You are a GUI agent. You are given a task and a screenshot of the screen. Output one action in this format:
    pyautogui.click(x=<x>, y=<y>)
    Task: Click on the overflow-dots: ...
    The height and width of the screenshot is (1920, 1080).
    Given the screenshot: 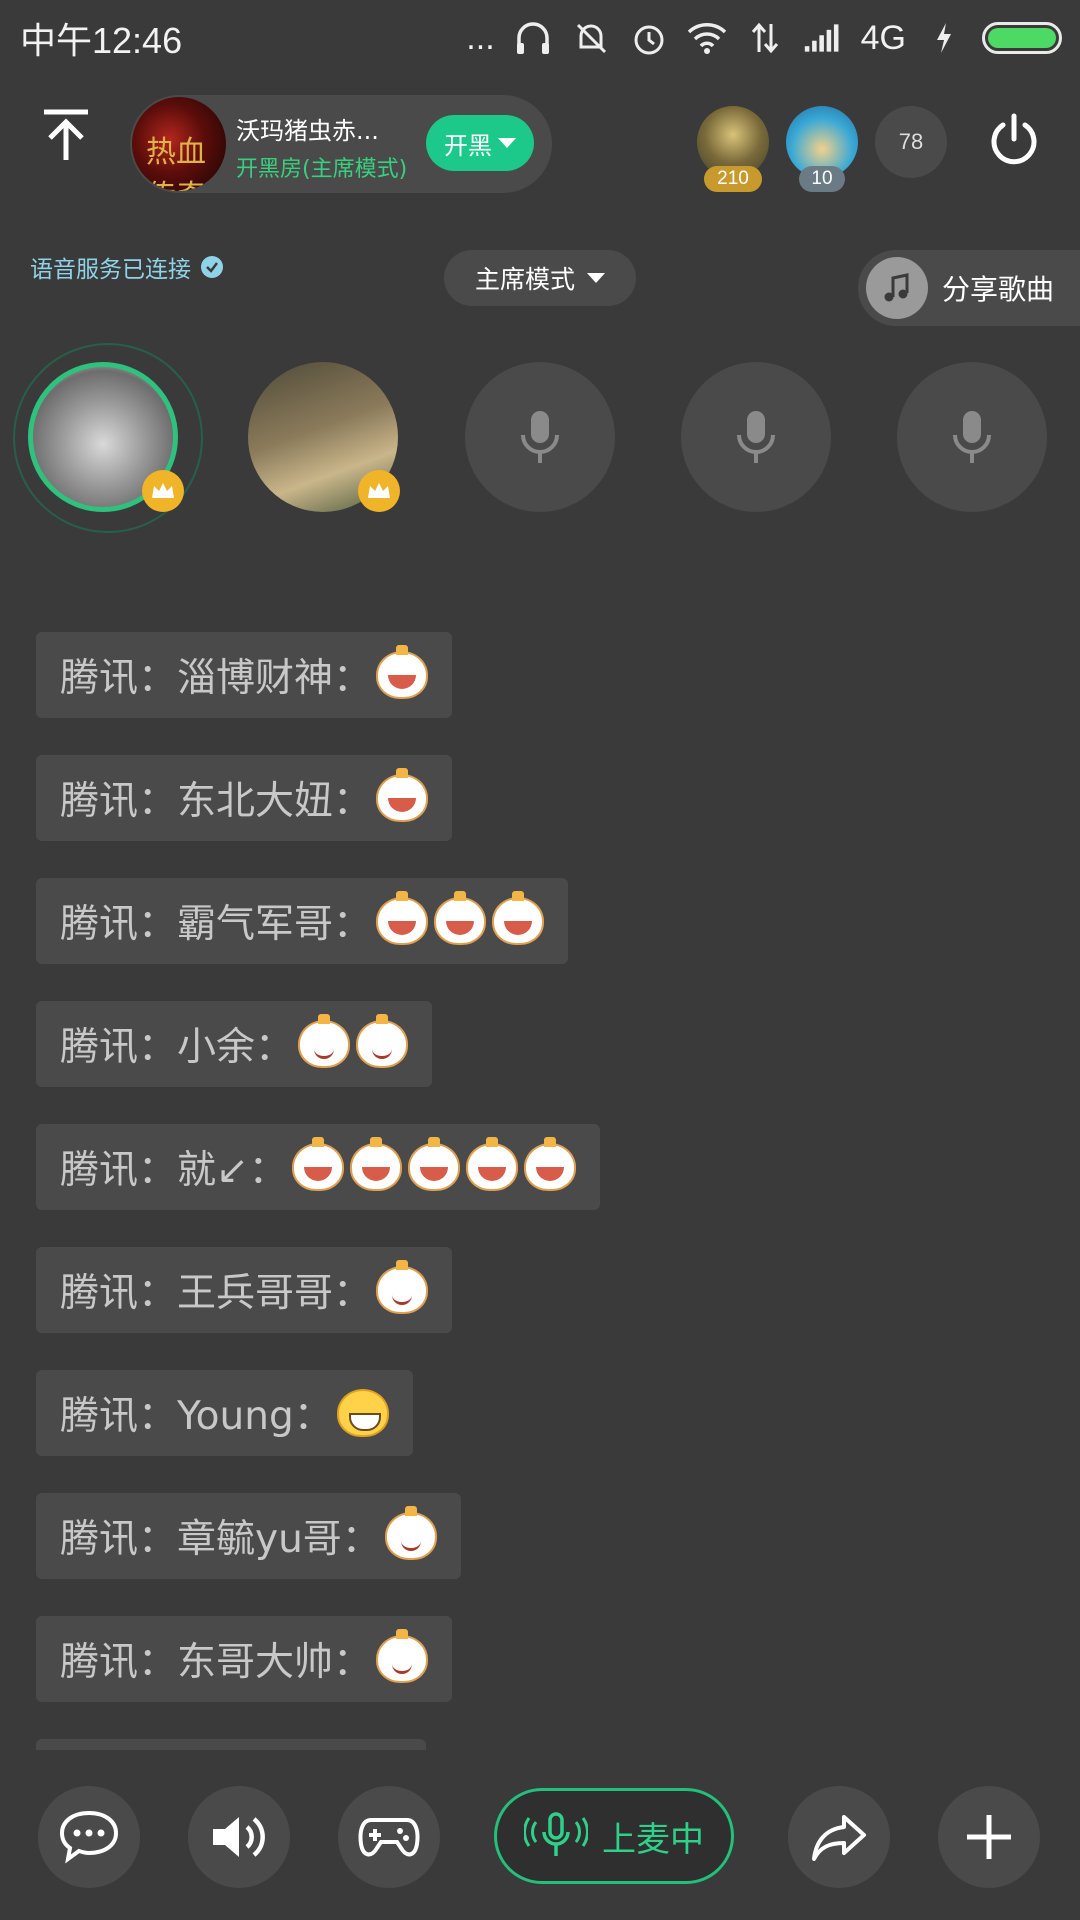 What is the action you would take?
    pyautogui.click(x=480, y=37)
    